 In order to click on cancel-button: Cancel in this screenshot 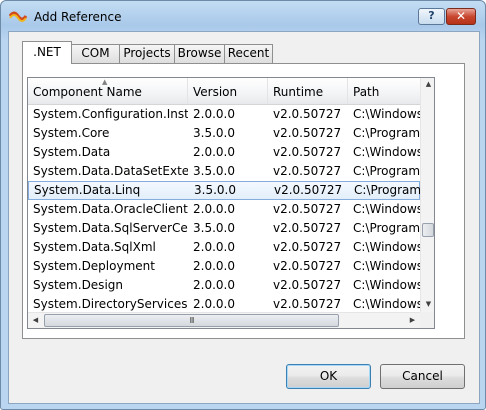, I will do `click(422, 376)`.